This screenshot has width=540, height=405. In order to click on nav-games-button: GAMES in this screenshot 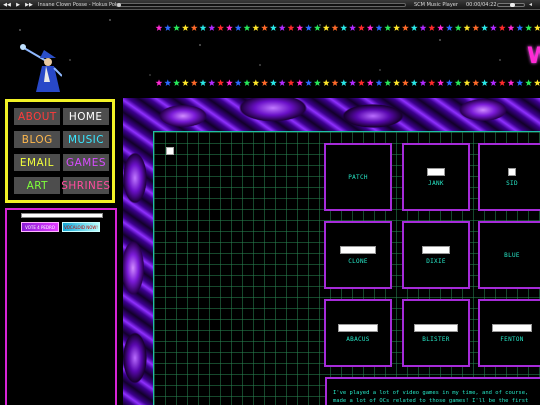, I will do `click(86, 162)`.